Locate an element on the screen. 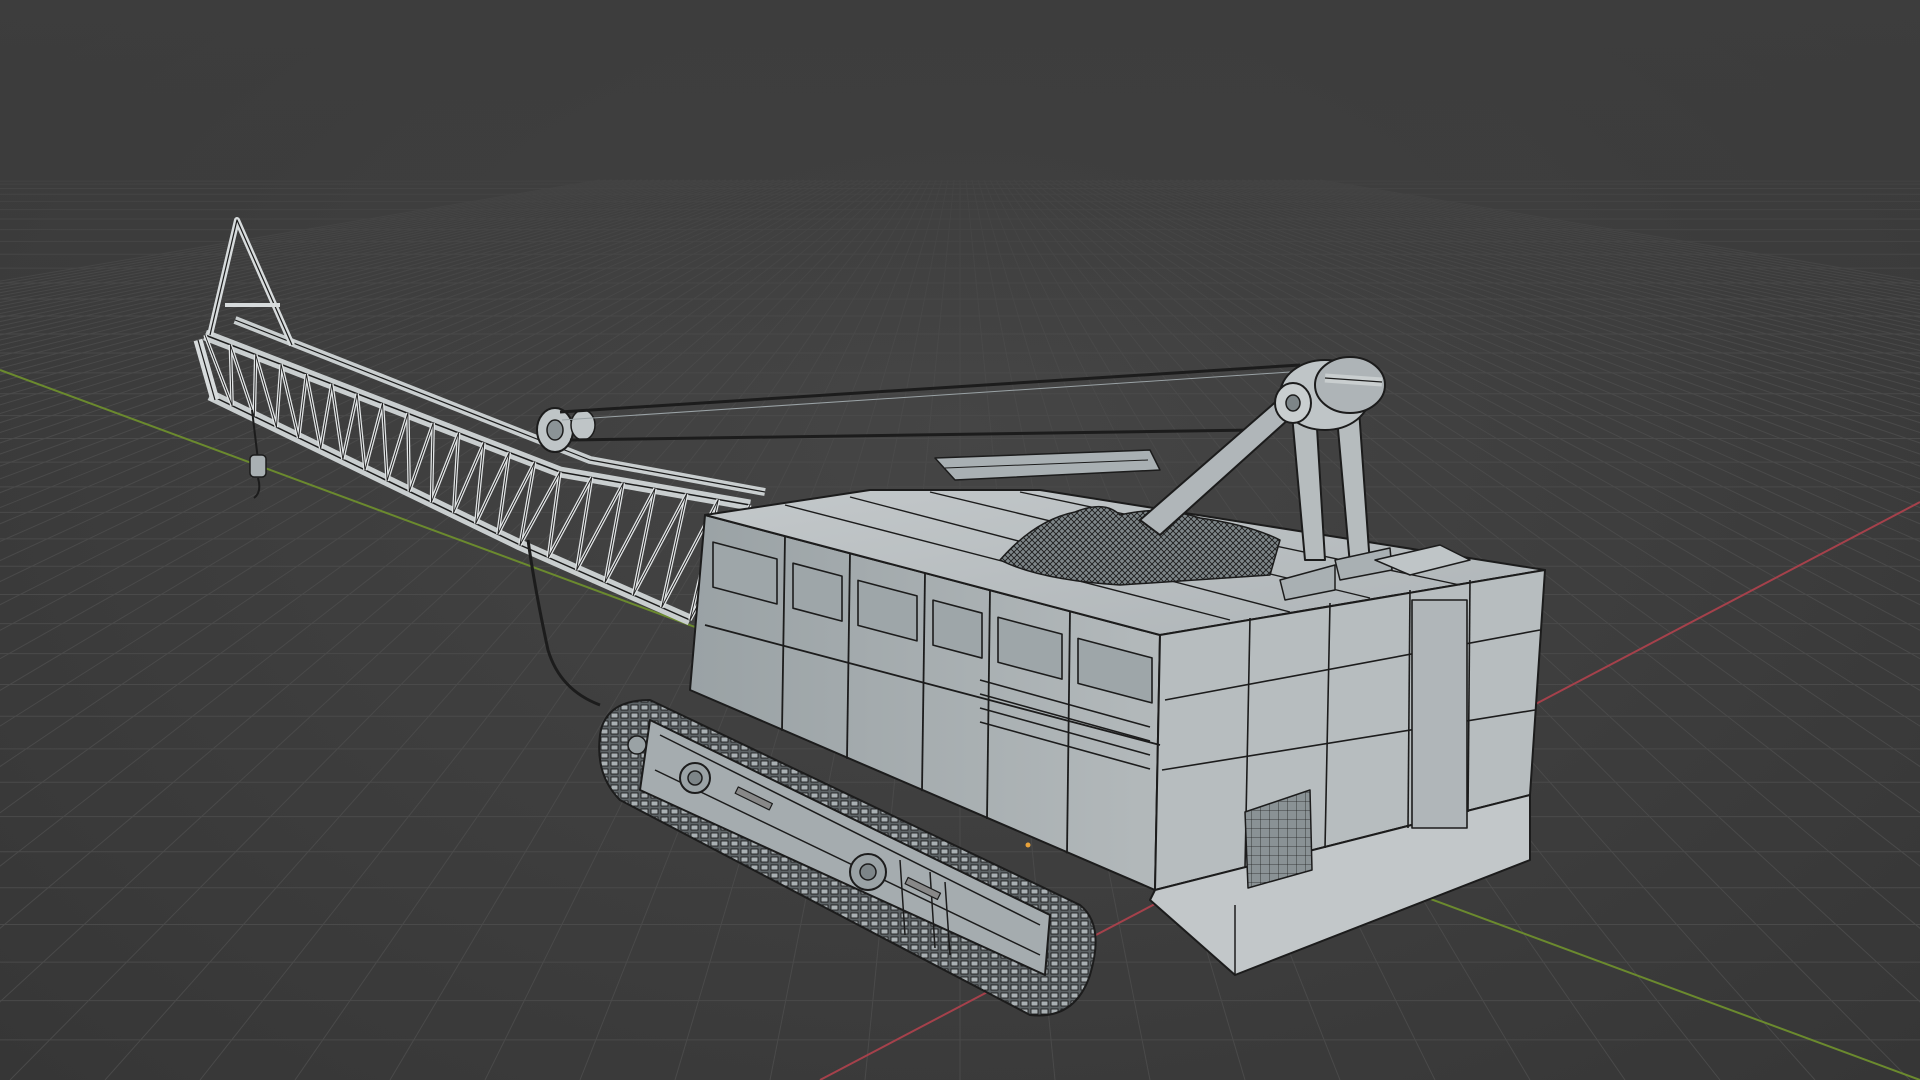  origin-marker is located at coordinates (1028, 845).